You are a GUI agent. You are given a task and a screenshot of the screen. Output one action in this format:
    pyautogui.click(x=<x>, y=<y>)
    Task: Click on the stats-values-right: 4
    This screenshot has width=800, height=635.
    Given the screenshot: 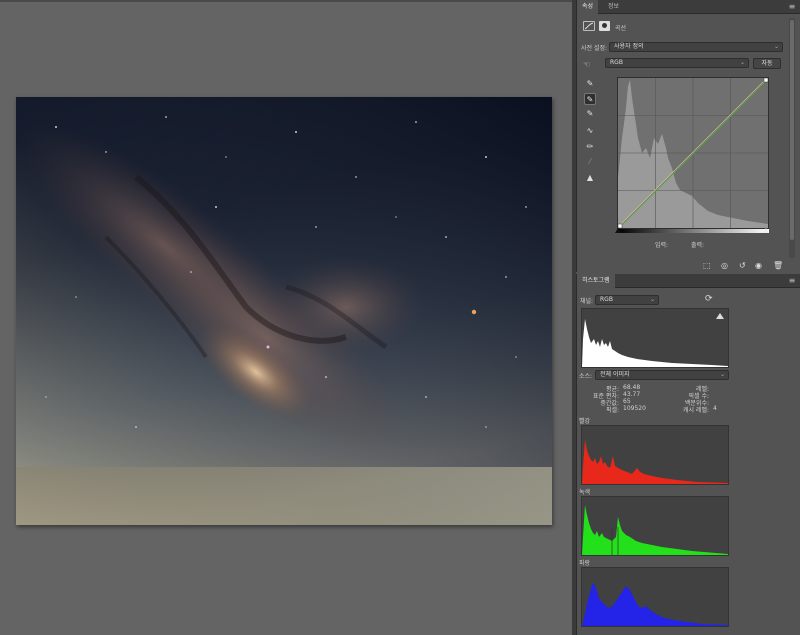 What is the action you would take?
    pyautogui.click(x=723, y=398)
    